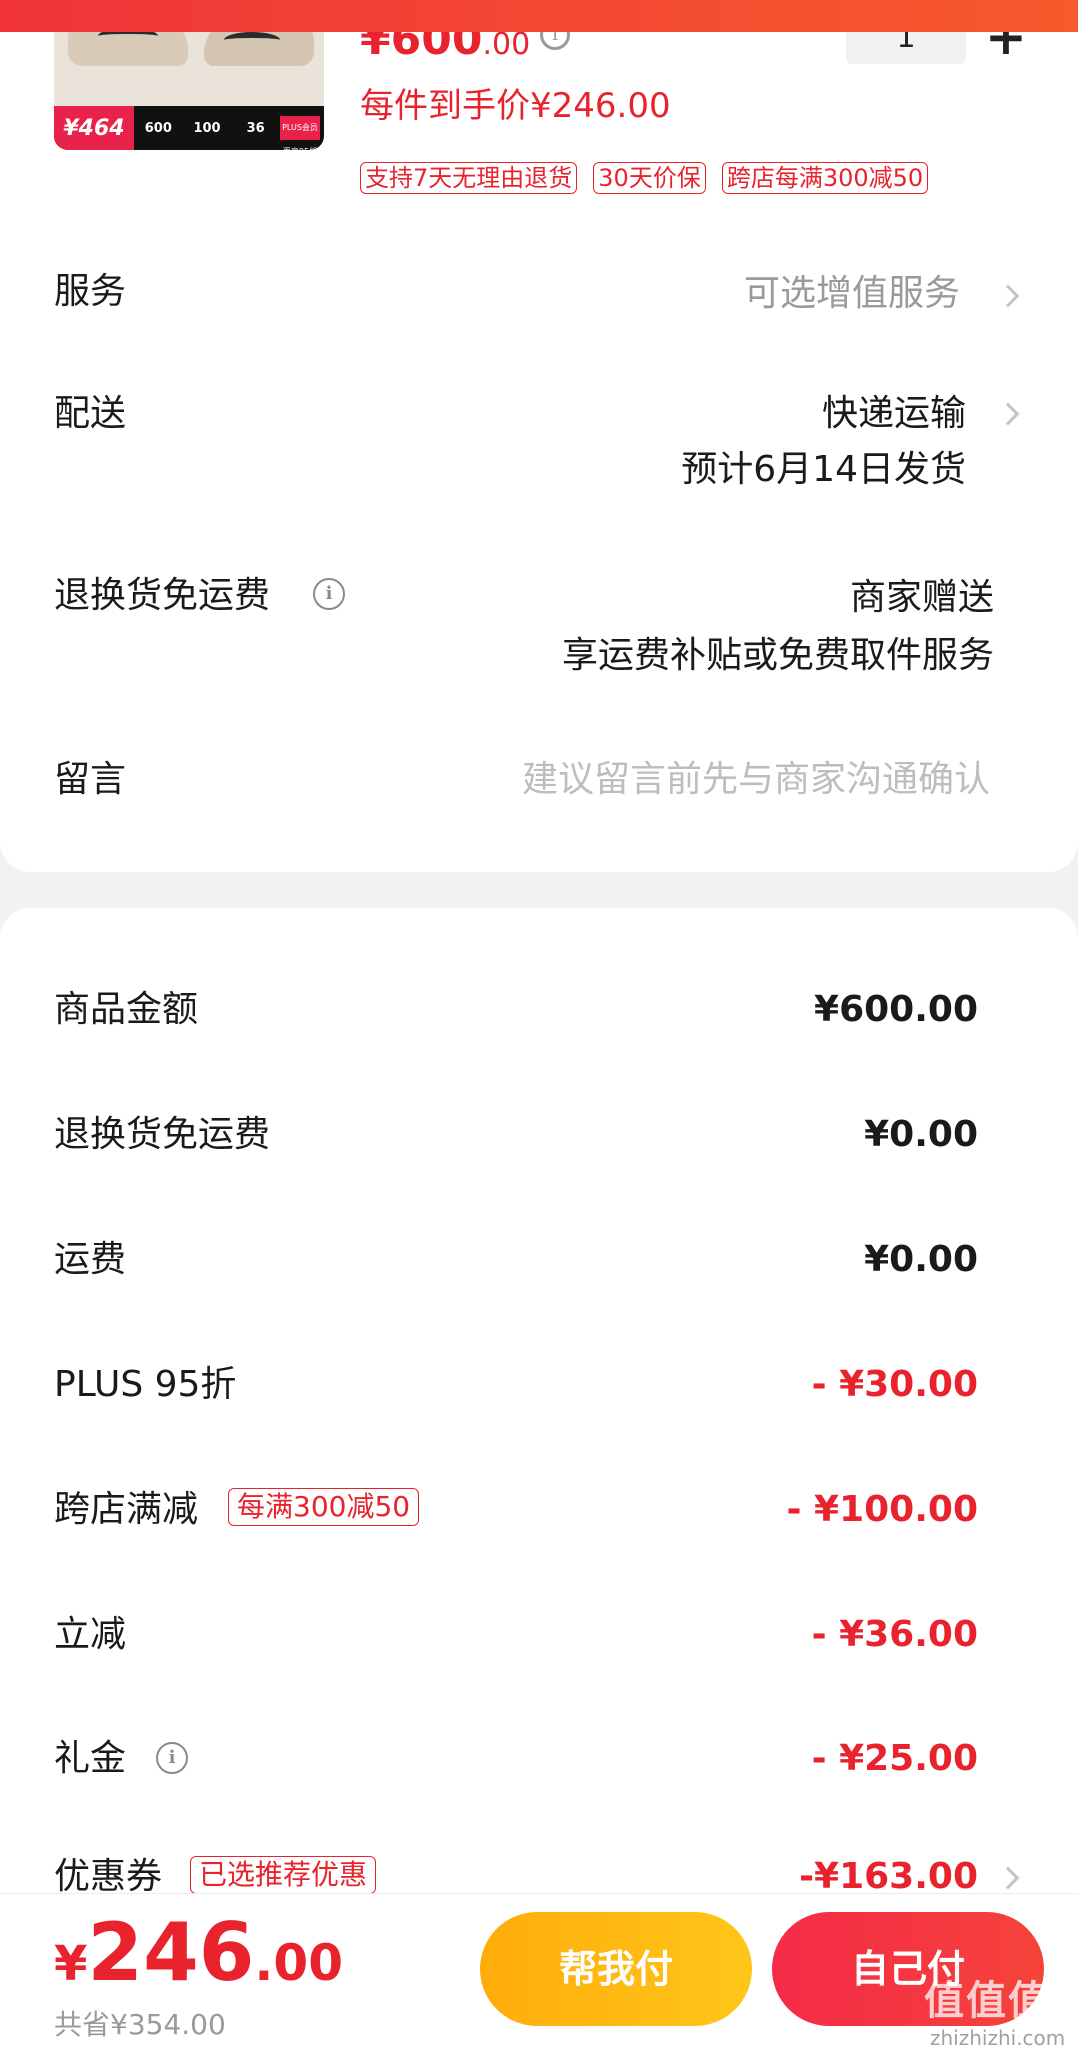 This screenshot has width=1078, height=2057. I want to click on product-tags: 支持7天无理由退货 30天价保 跨店每满300减50, so click(644, 178).